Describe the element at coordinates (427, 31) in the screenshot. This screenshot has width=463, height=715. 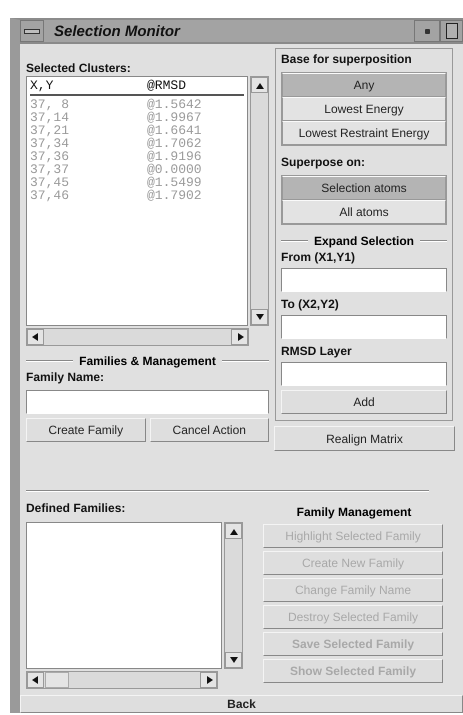
I see `minimize-button` at that location.